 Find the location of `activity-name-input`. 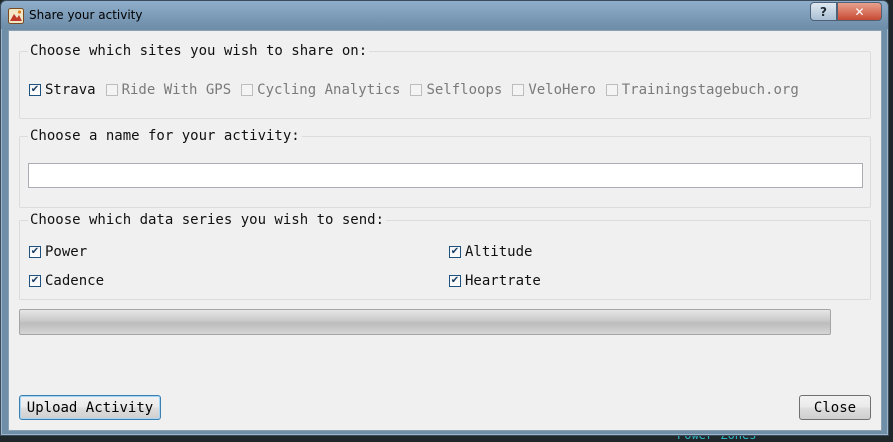

activity-name-input is located at coordinates (445, 175).